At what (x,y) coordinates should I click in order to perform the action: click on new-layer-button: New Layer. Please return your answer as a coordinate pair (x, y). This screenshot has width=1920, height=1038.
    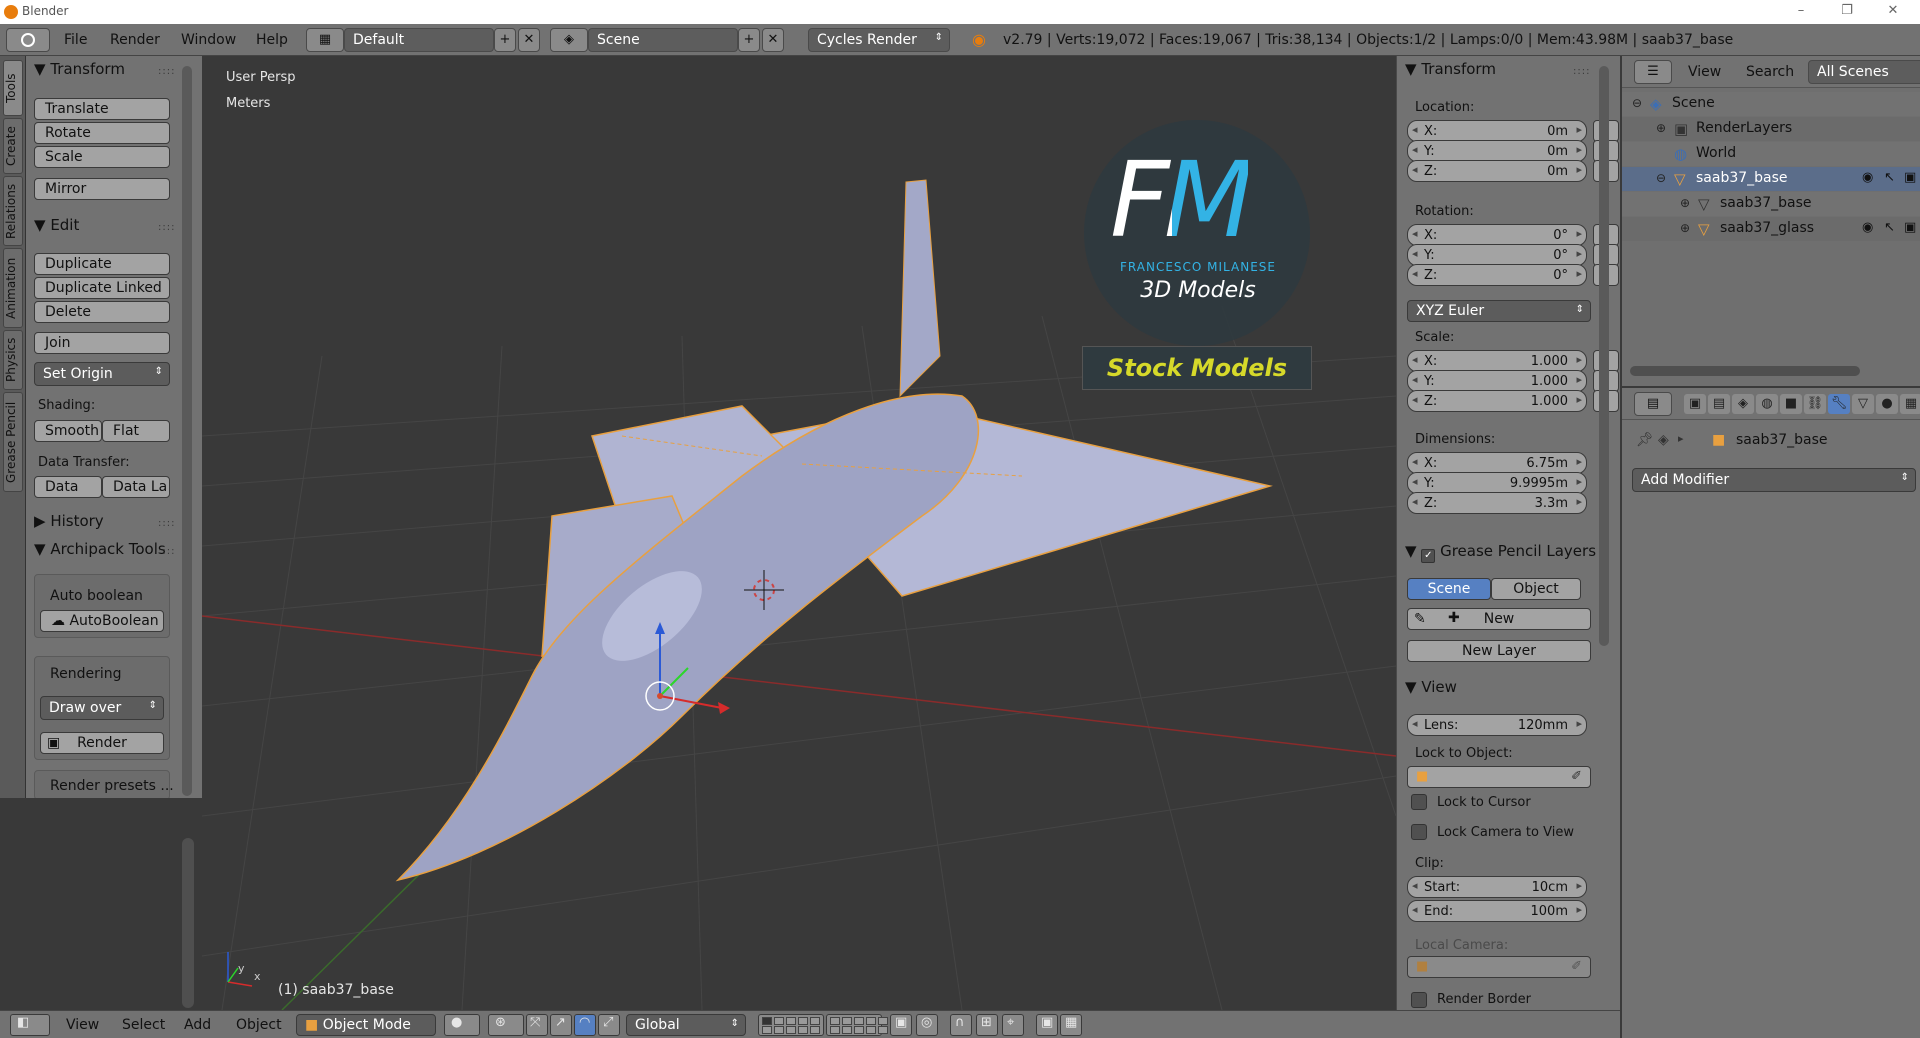
    Looking at the image, I should click on (1499, 651).